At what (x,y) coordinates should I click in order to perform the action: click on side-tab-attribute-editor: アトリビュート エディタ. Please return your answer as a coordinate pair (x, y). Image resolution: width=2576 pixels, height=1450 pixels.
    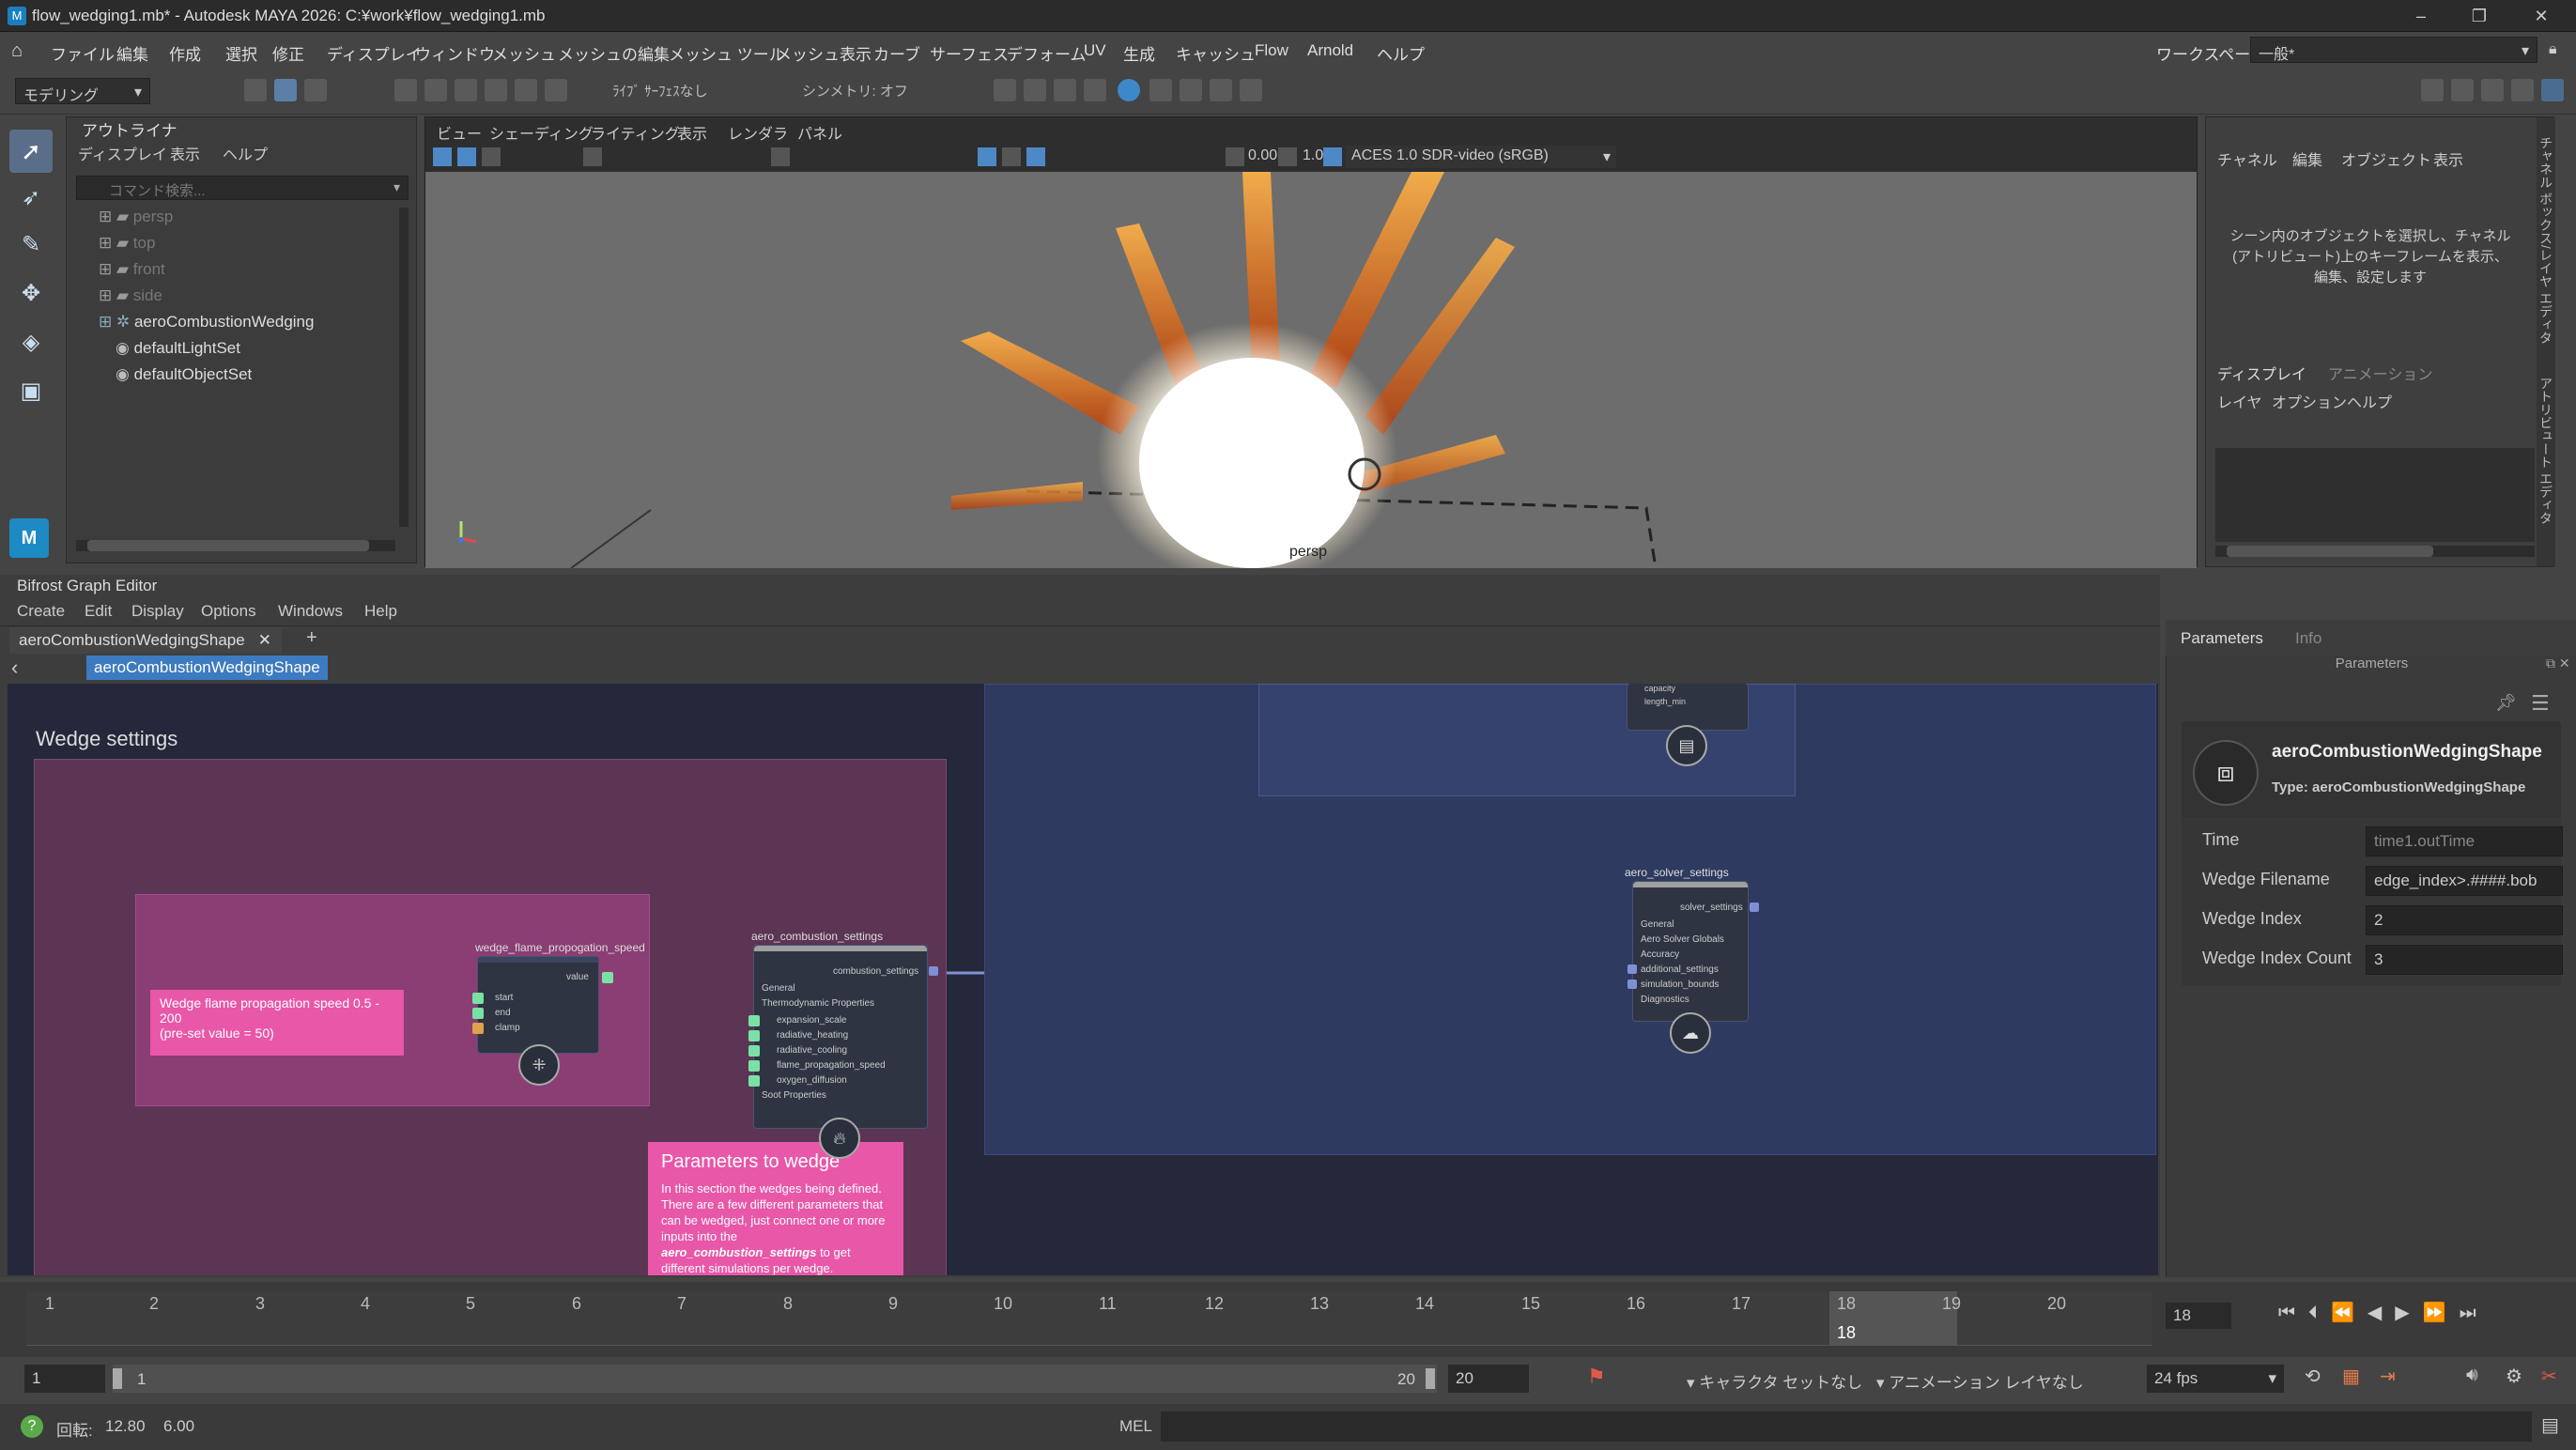
    Looking at the image, I should click on (2545, 451).